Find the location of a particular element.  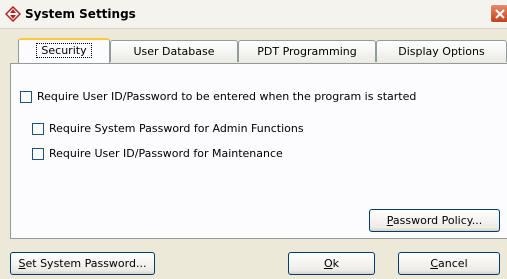

close-x-icon is located at coordinates (500, 14).